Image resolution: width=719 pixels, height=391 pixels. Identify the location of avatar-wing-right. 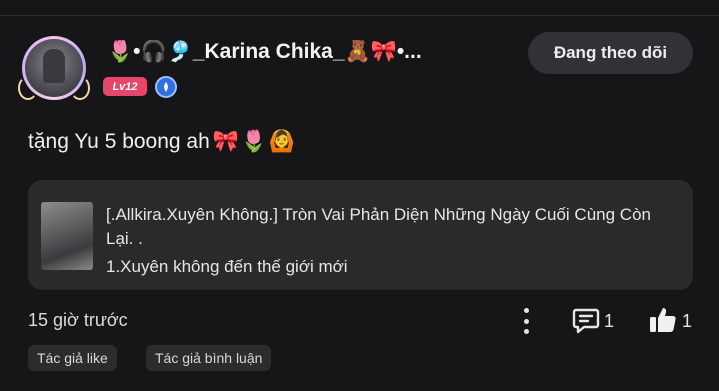
(80, 88).